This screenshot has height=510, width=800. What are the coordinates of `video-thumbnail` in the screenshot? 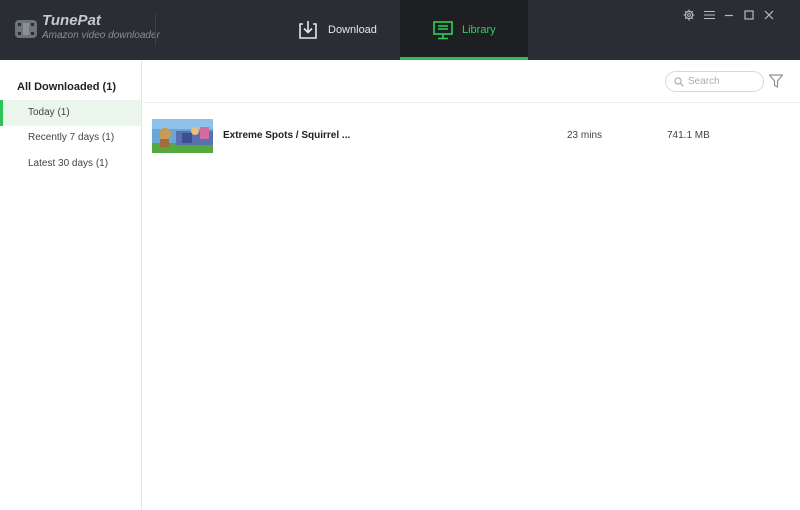 It's located at (182, 136).